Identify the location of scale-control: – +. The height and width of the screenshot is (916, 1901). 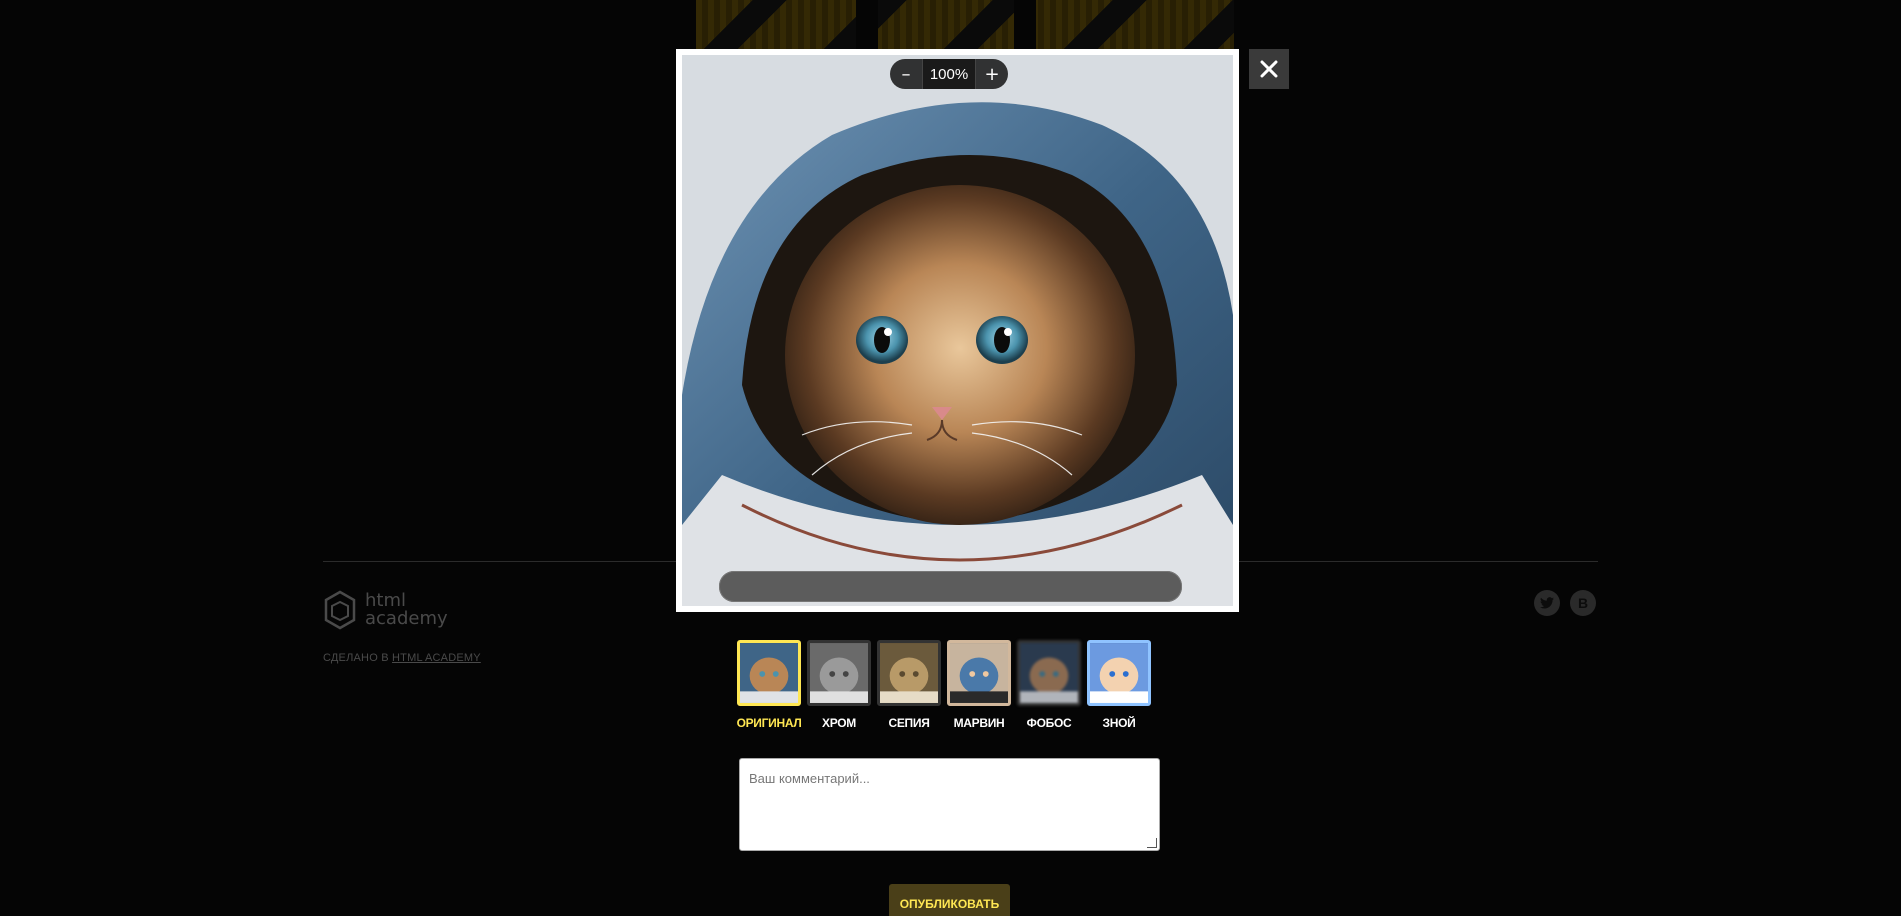
(949, 74).